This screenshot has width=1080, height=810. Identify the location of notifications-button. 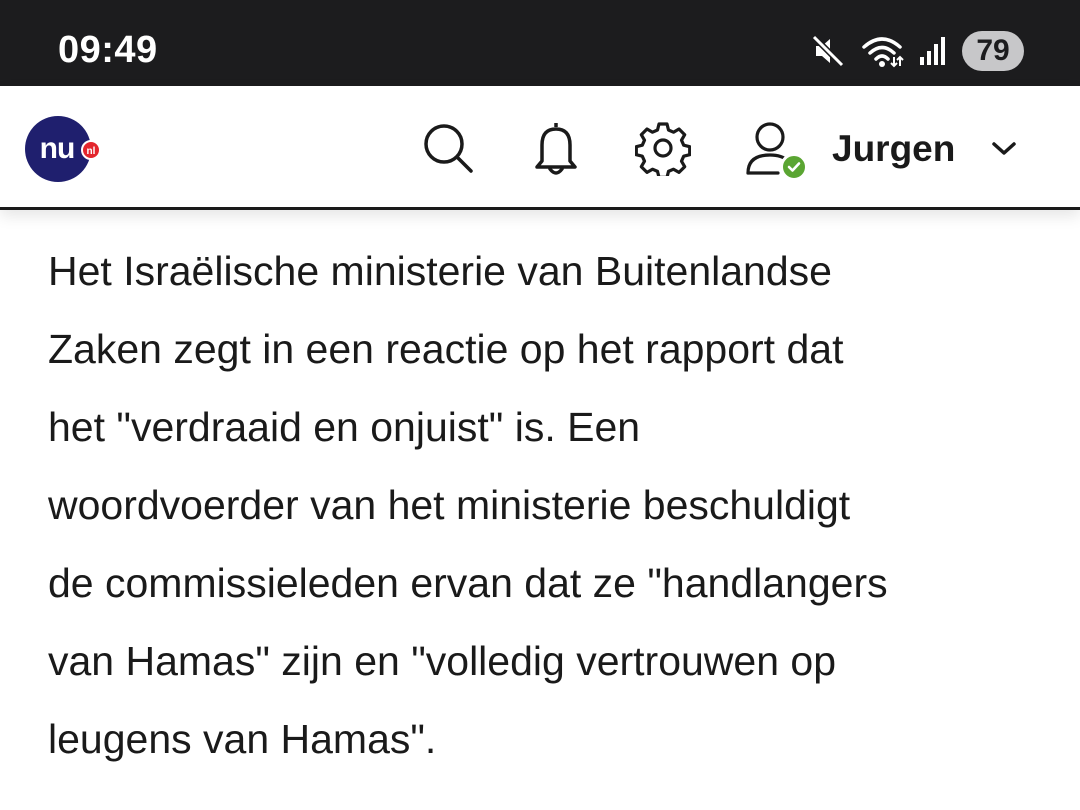
(556, 150).